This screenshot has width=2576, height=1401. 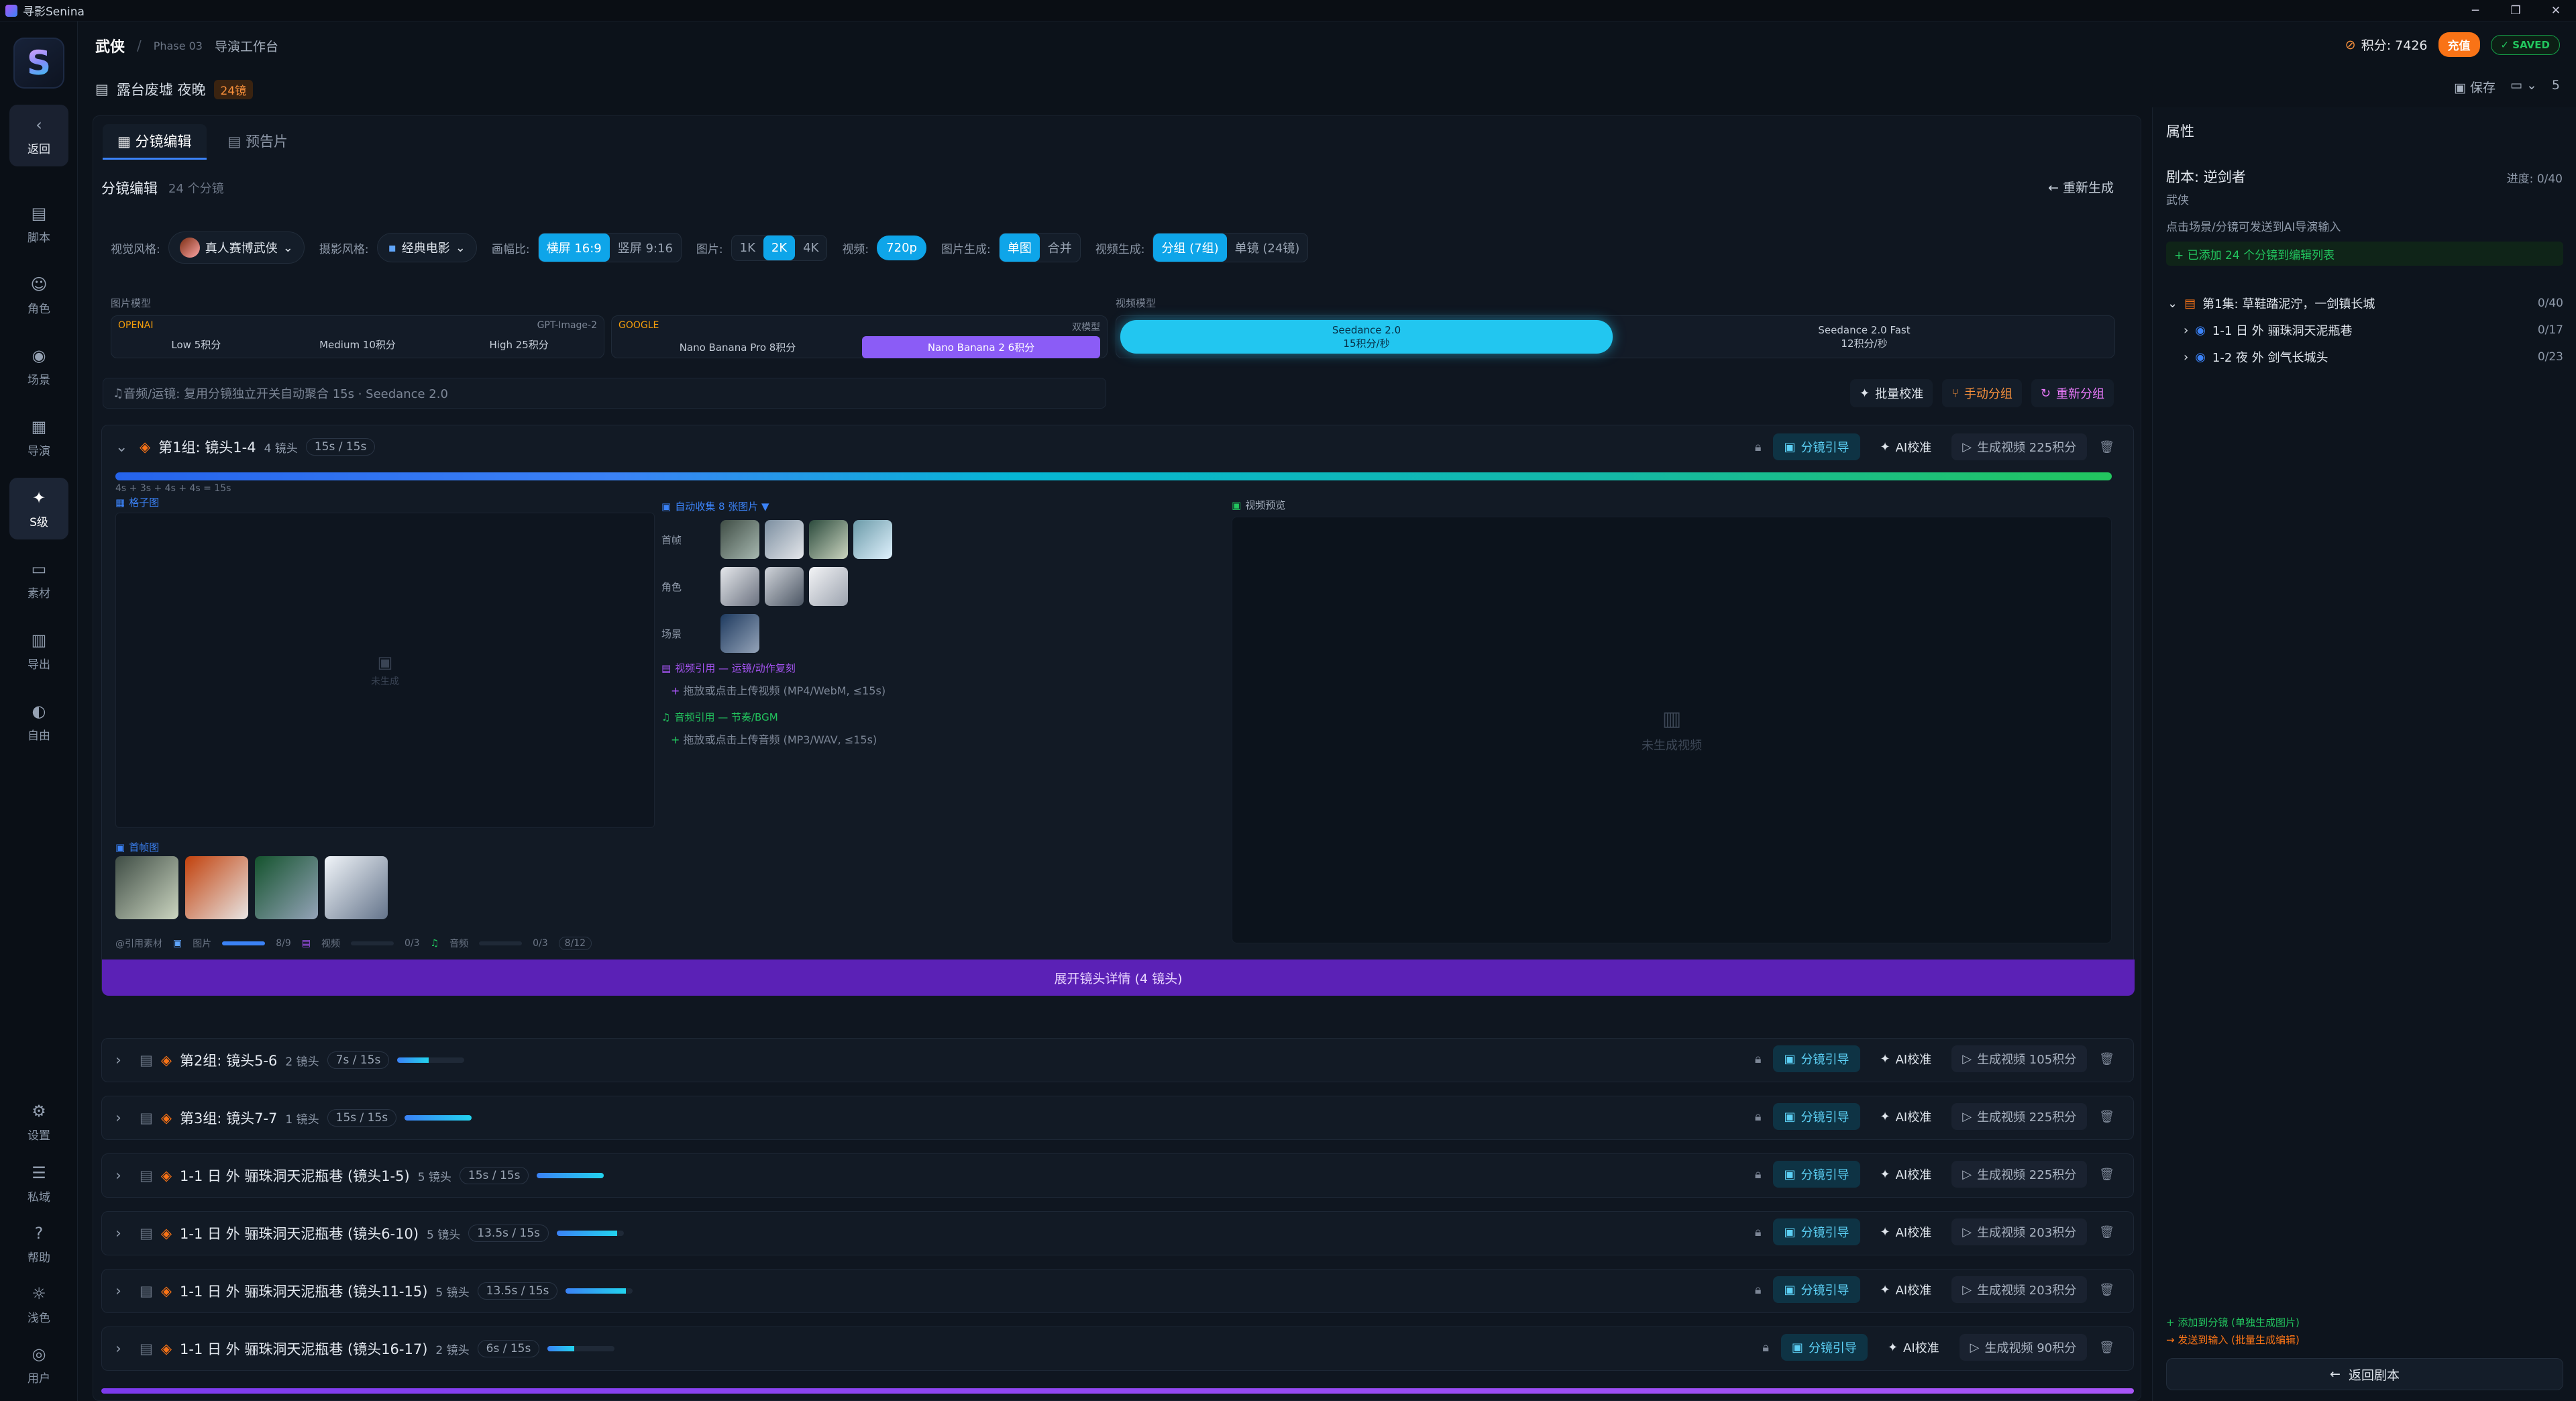 What do you see at coordinates (38, 509) in the screenshot?
I see `sidebar-item-s-level: ✦ S级` at bounding box center [38, 509].